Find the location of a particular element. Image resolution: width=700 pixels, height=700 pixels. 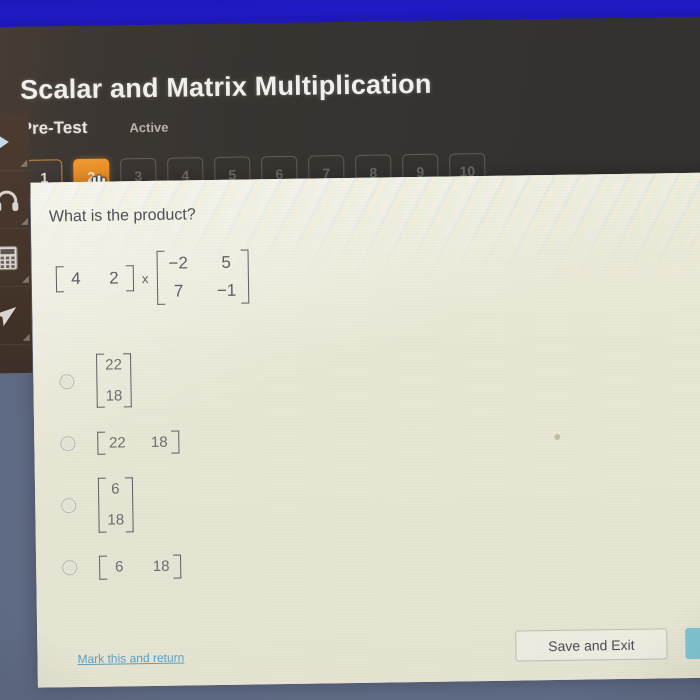

answer-option-d: 6 18 is located at coordinates (272, 565).